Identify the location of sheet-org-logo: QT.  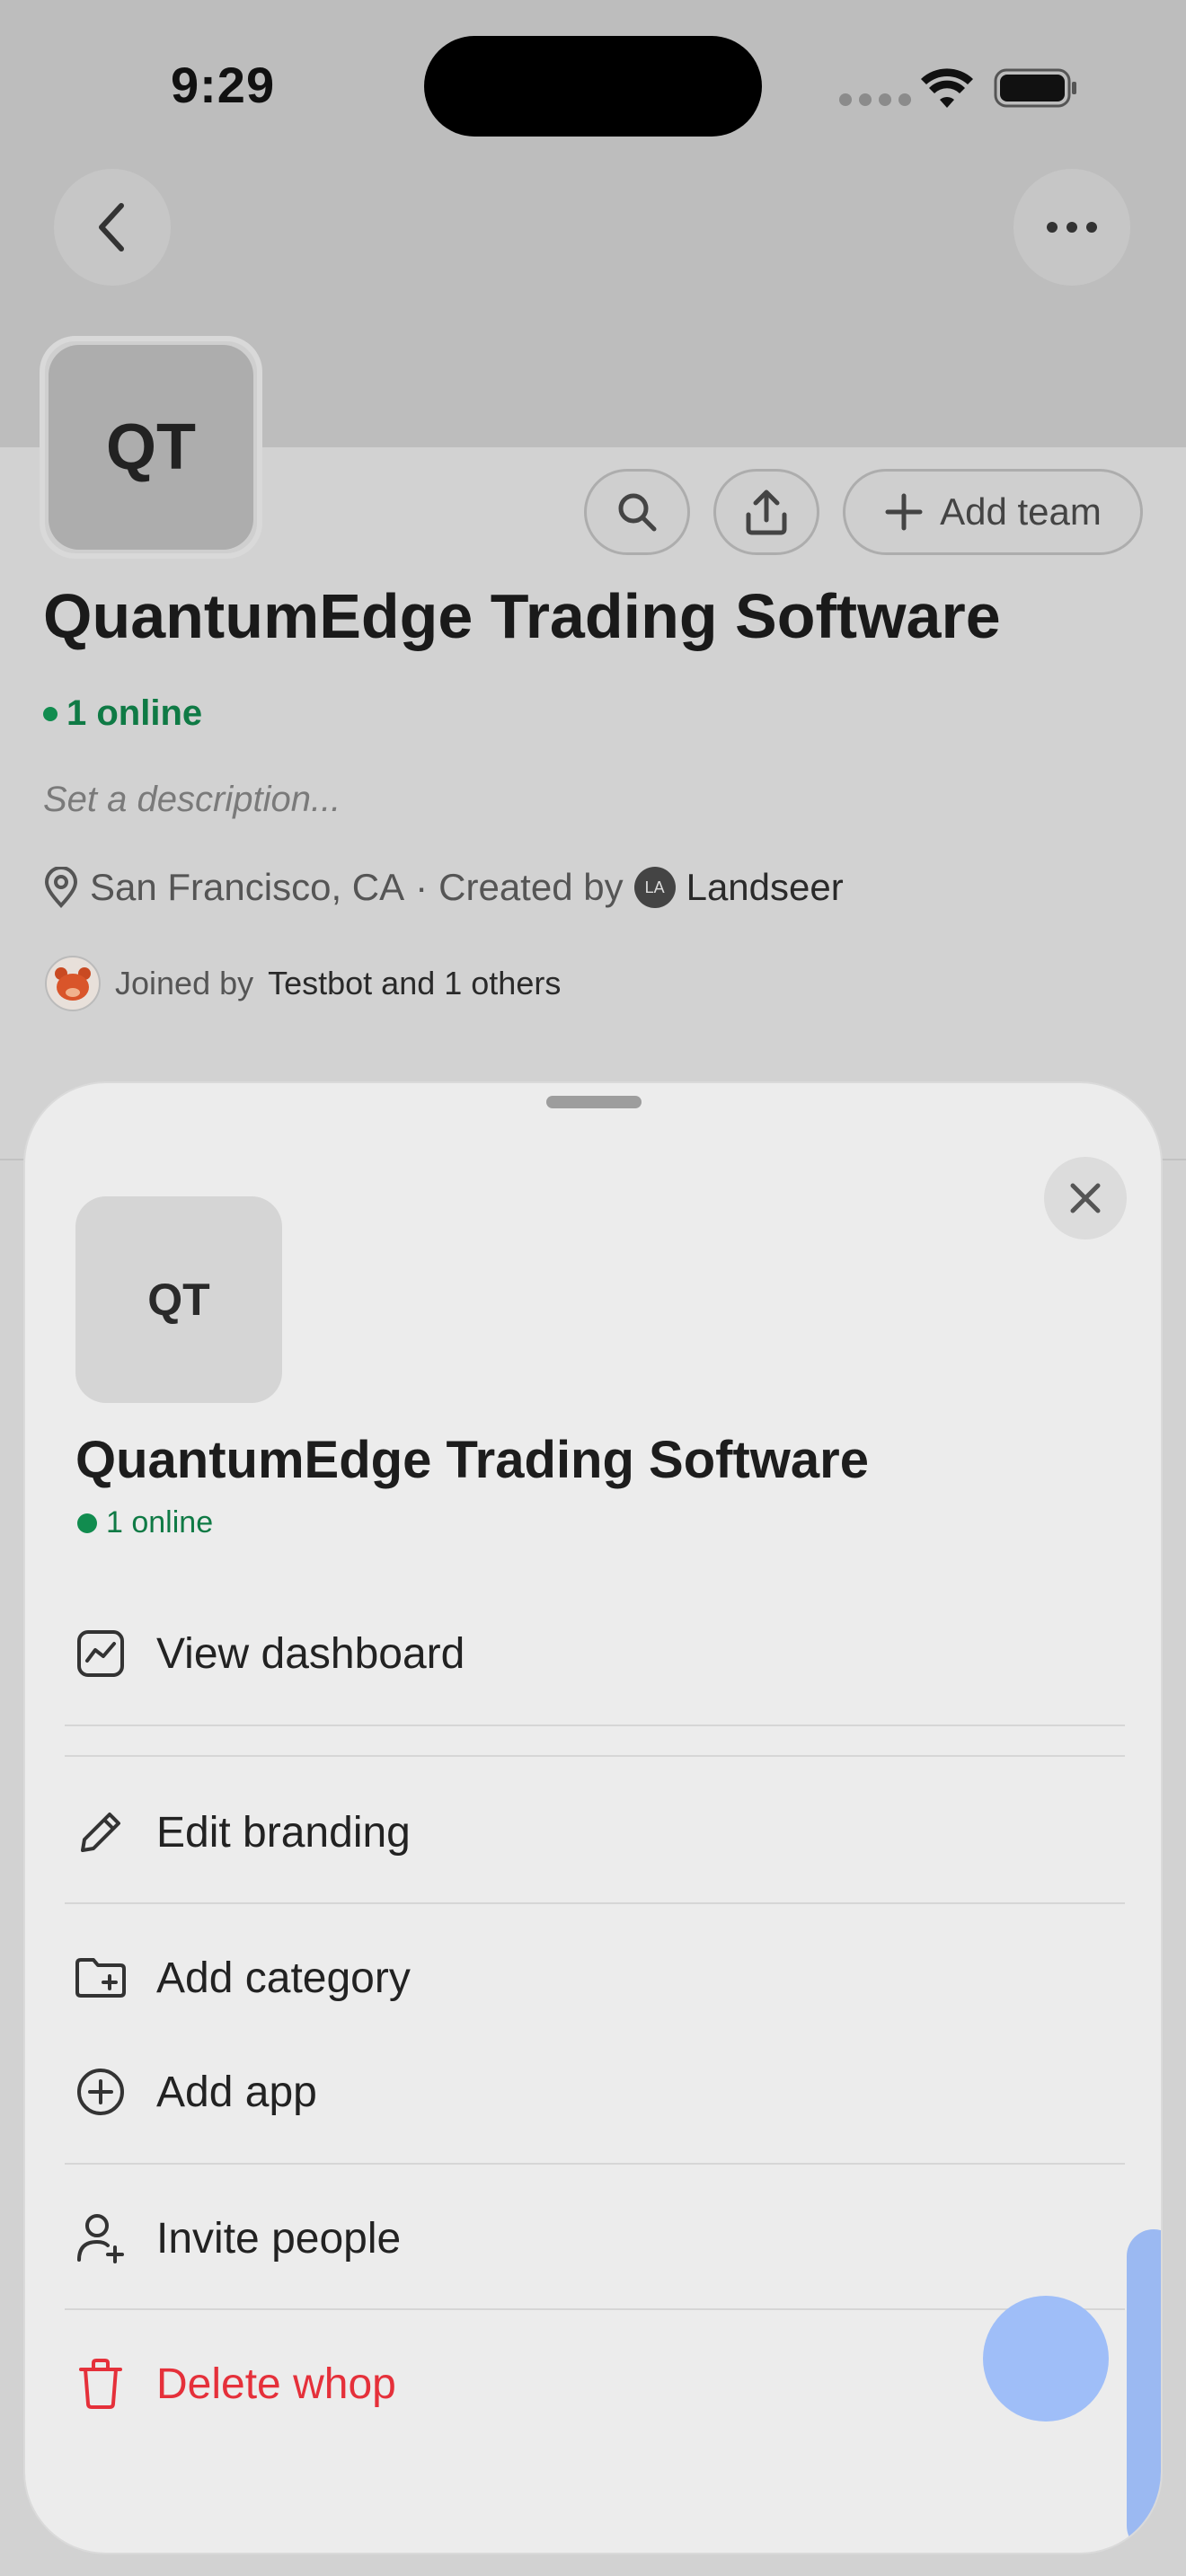
(178, 1299).